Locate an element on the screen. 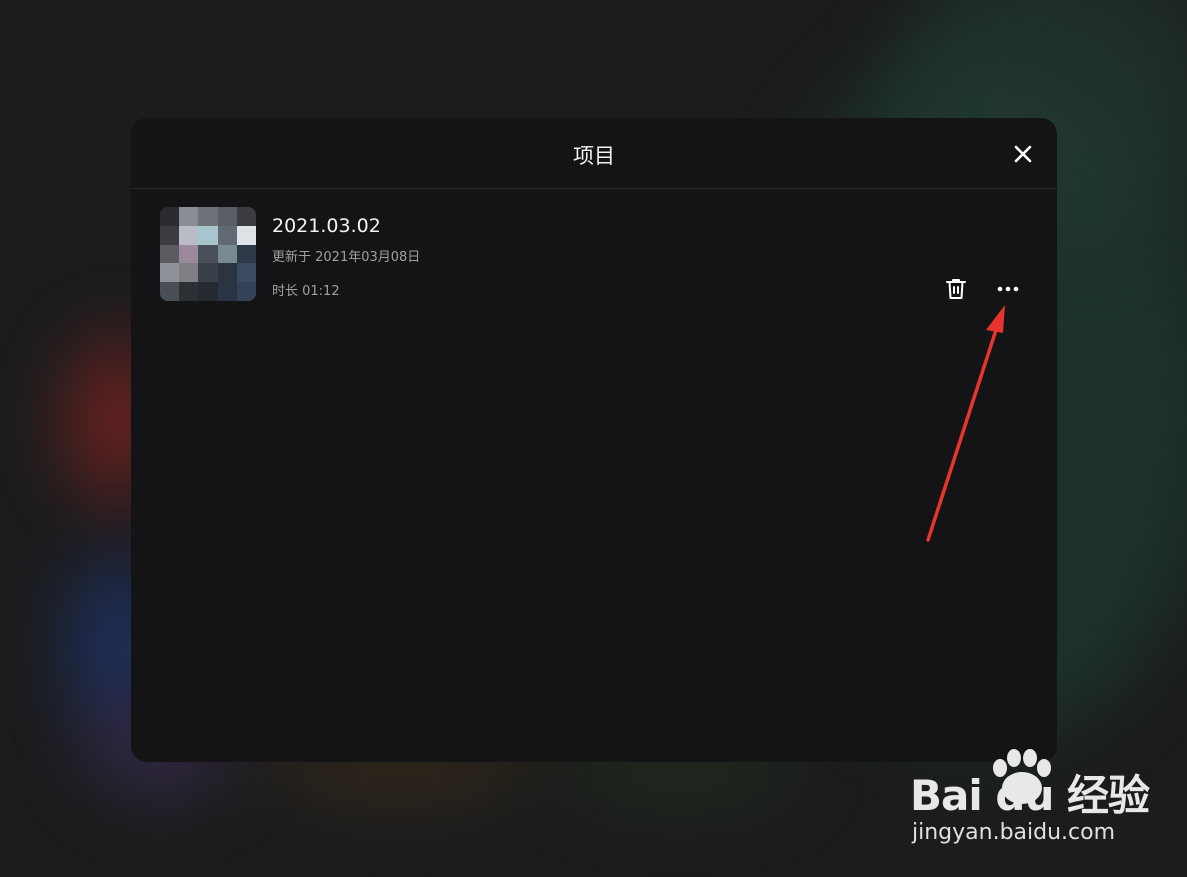 This screenshot has width=1187, height=877. project-item: 2021.03.02 更新于 2021年03月08日 时长 01:12 is located at coordinates (600, 255).